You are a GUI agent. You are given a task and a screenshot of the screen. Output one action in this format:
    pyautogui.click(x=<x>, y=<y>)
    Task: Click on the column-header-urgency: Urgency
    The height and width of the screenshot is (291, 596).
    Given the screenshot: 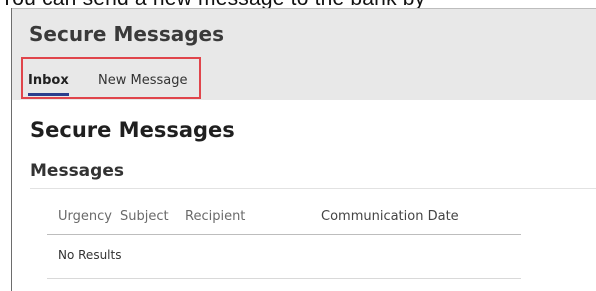 What is the action you would take?
    pyautogui.click(x=85, y=216)
    